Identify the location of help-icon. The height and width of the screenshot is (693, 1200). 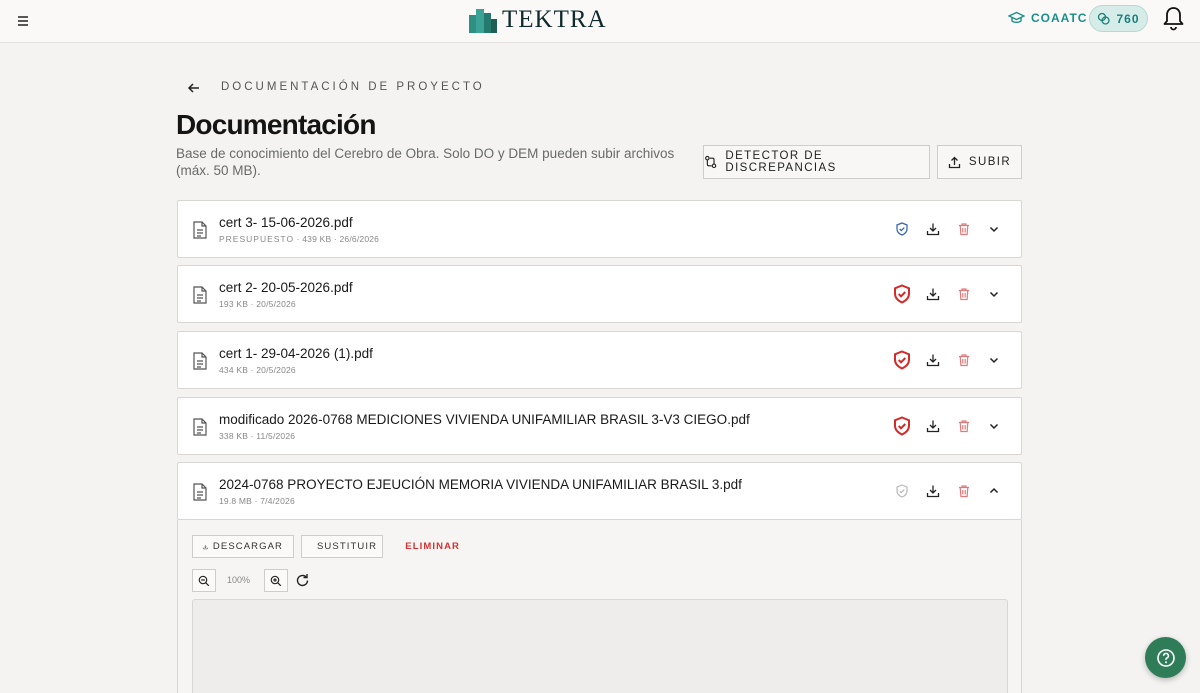
(1165, 657).